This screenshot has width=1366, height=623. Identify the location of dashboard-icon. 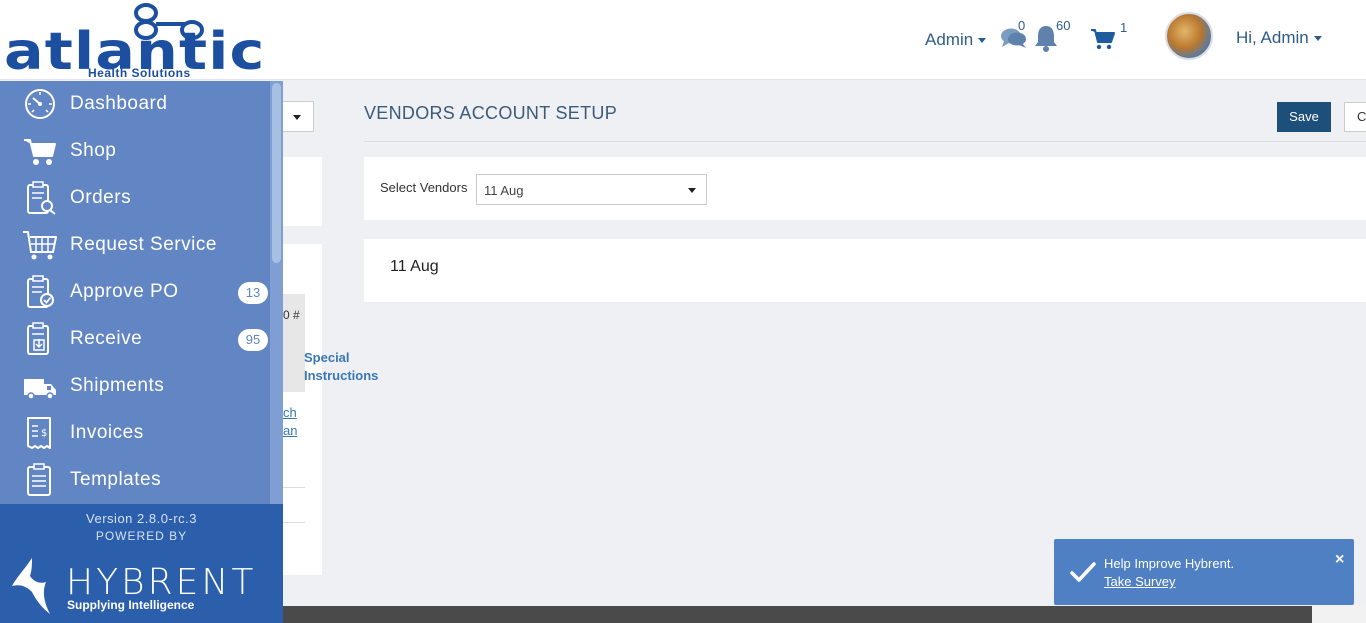
(40, 104).